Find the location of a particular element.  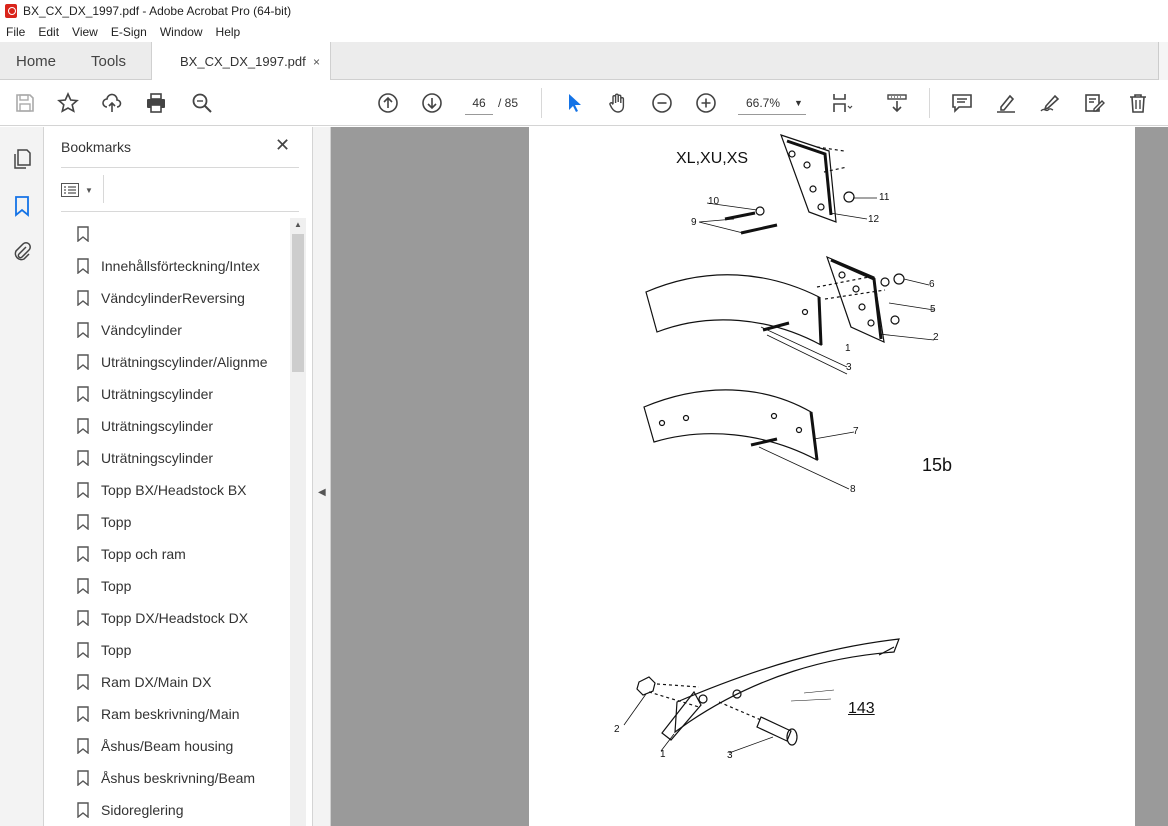

tab-scroll-button is located at coordinates (1163, 61).